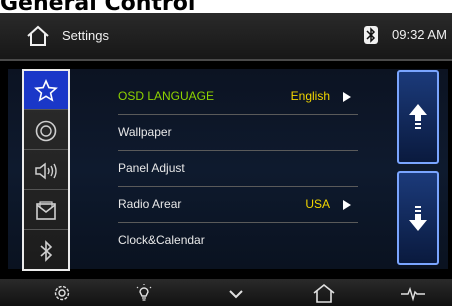 The height and width of the screenshot is (306, 452). I want to click on row-label: Panel Adjust, so click(151, 168).